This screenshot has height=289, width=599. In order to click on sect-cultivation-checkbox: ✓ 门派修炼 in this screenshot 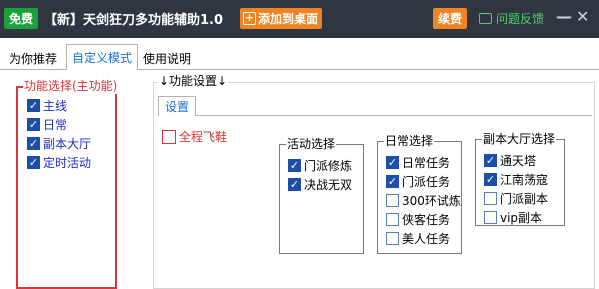, I will do `click(320, 165)`.